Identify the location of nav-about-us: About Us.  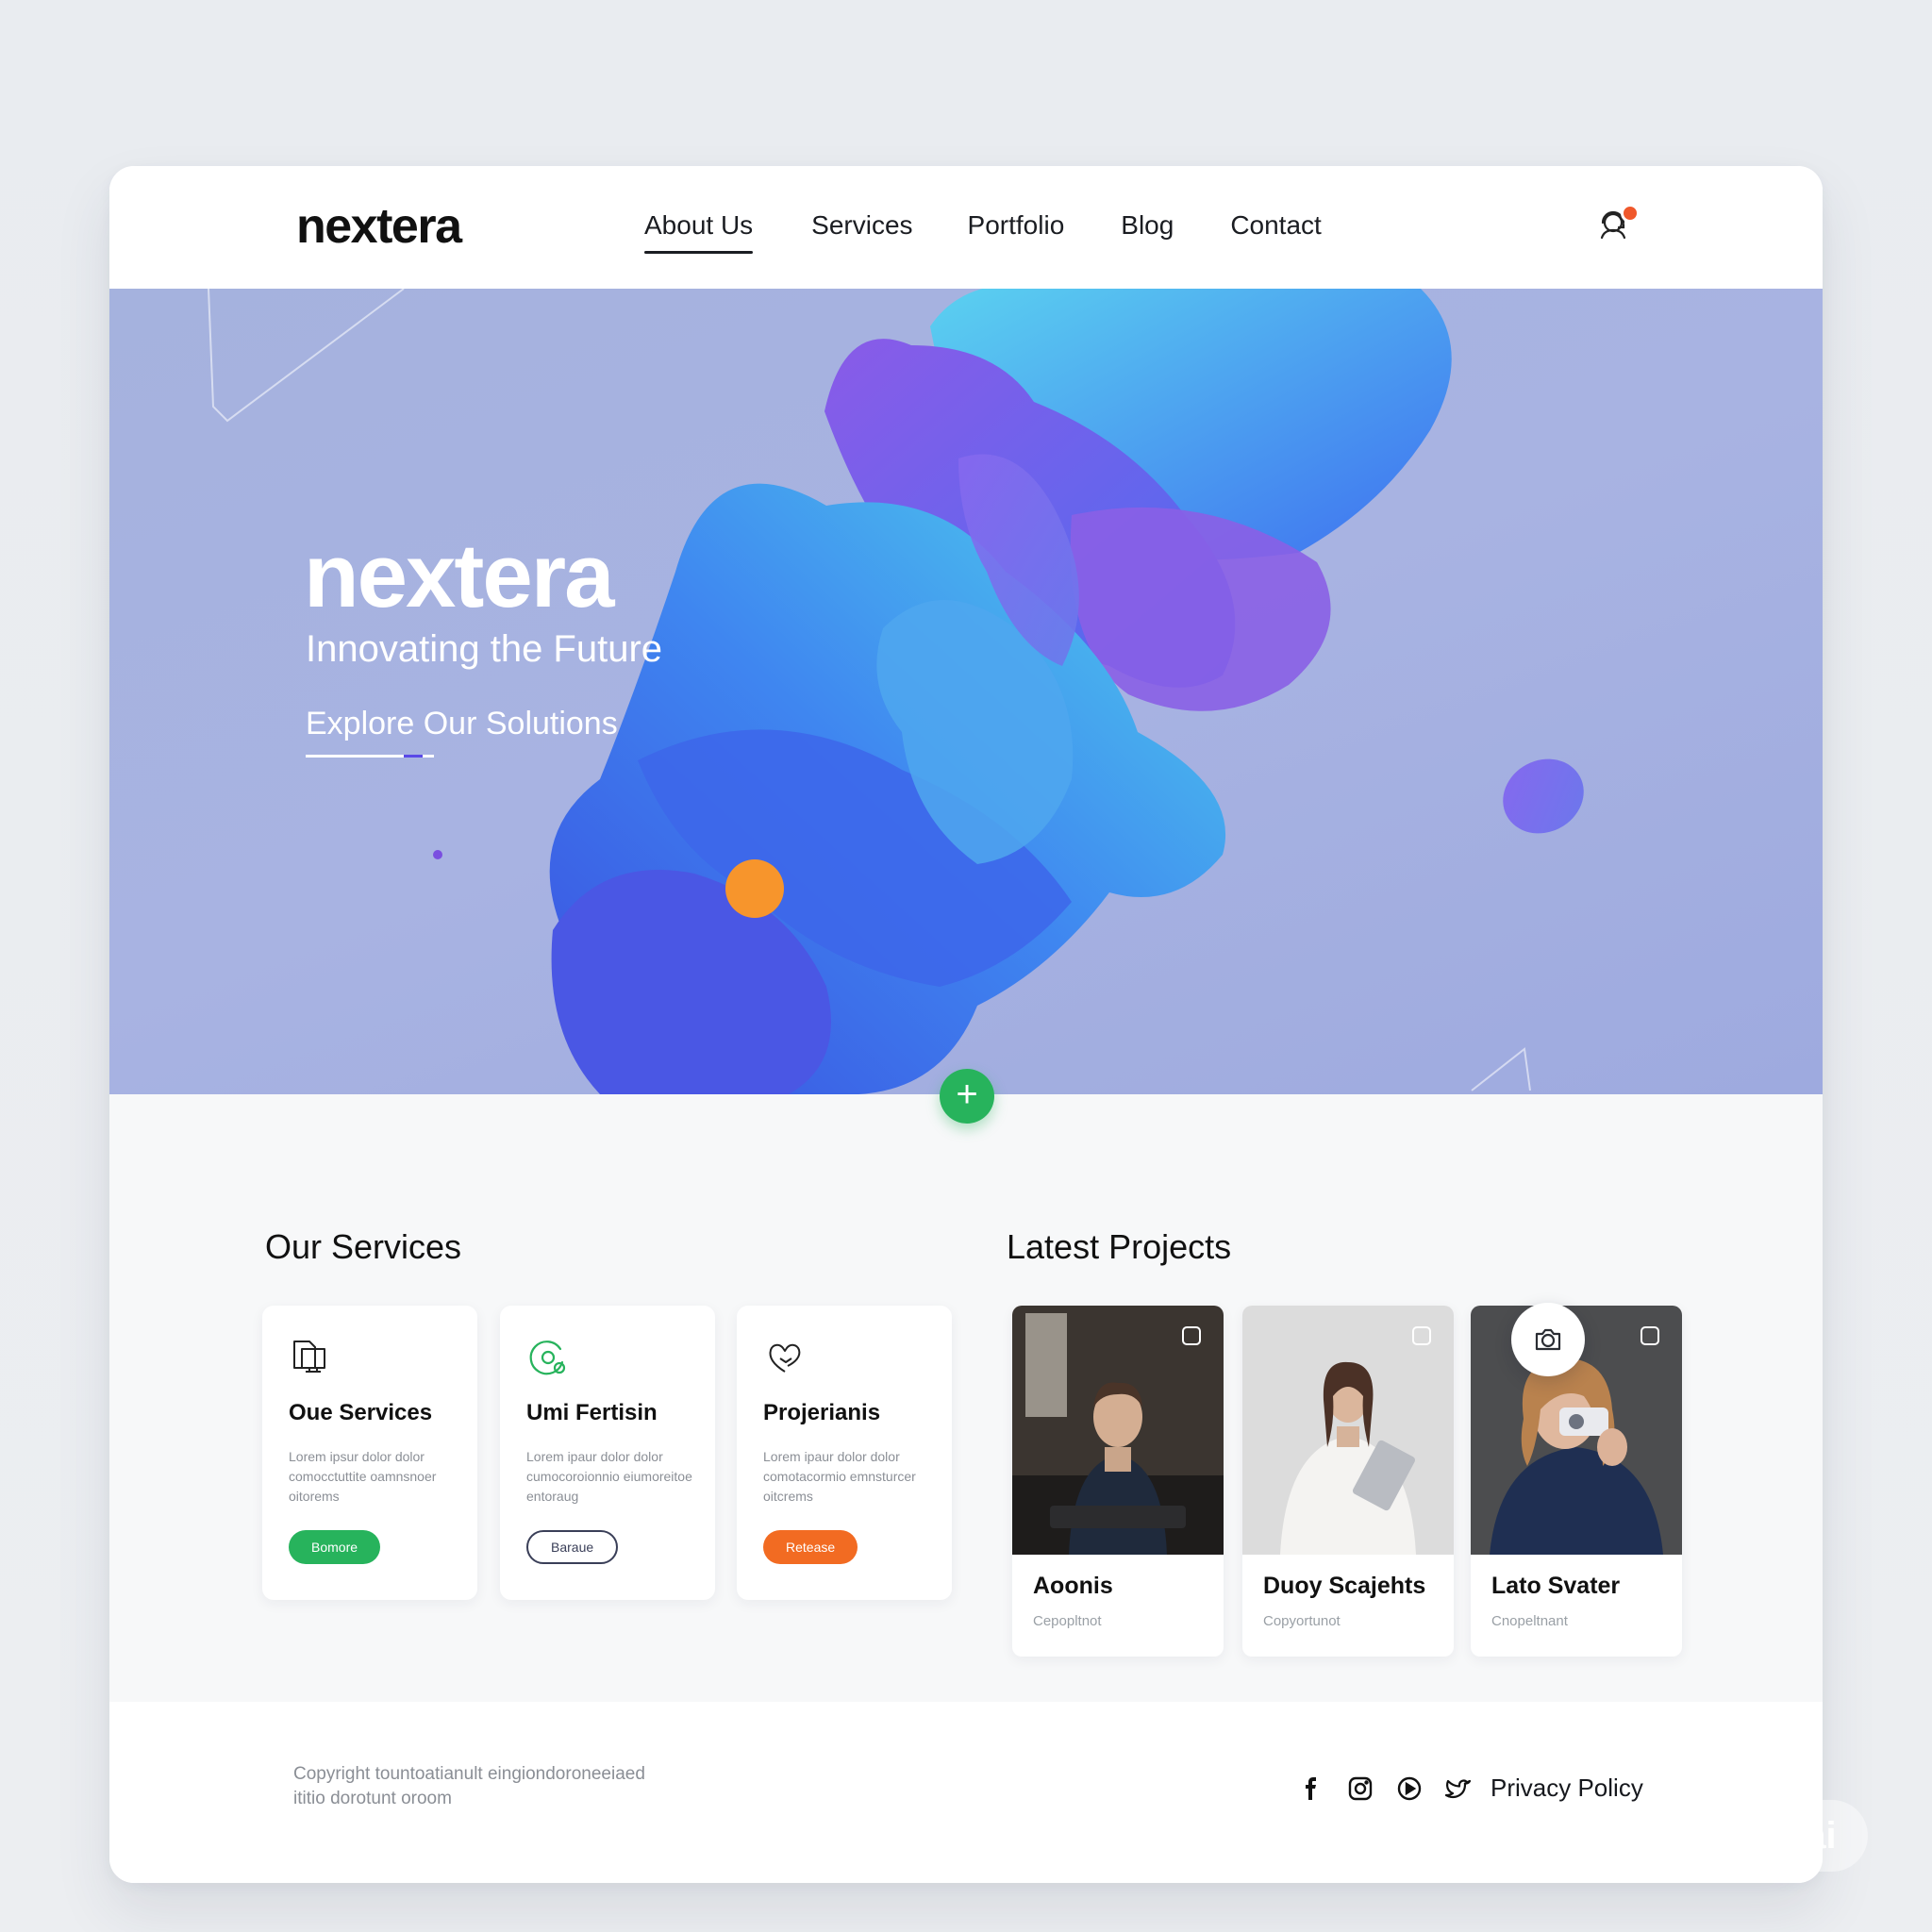
(699, 232).